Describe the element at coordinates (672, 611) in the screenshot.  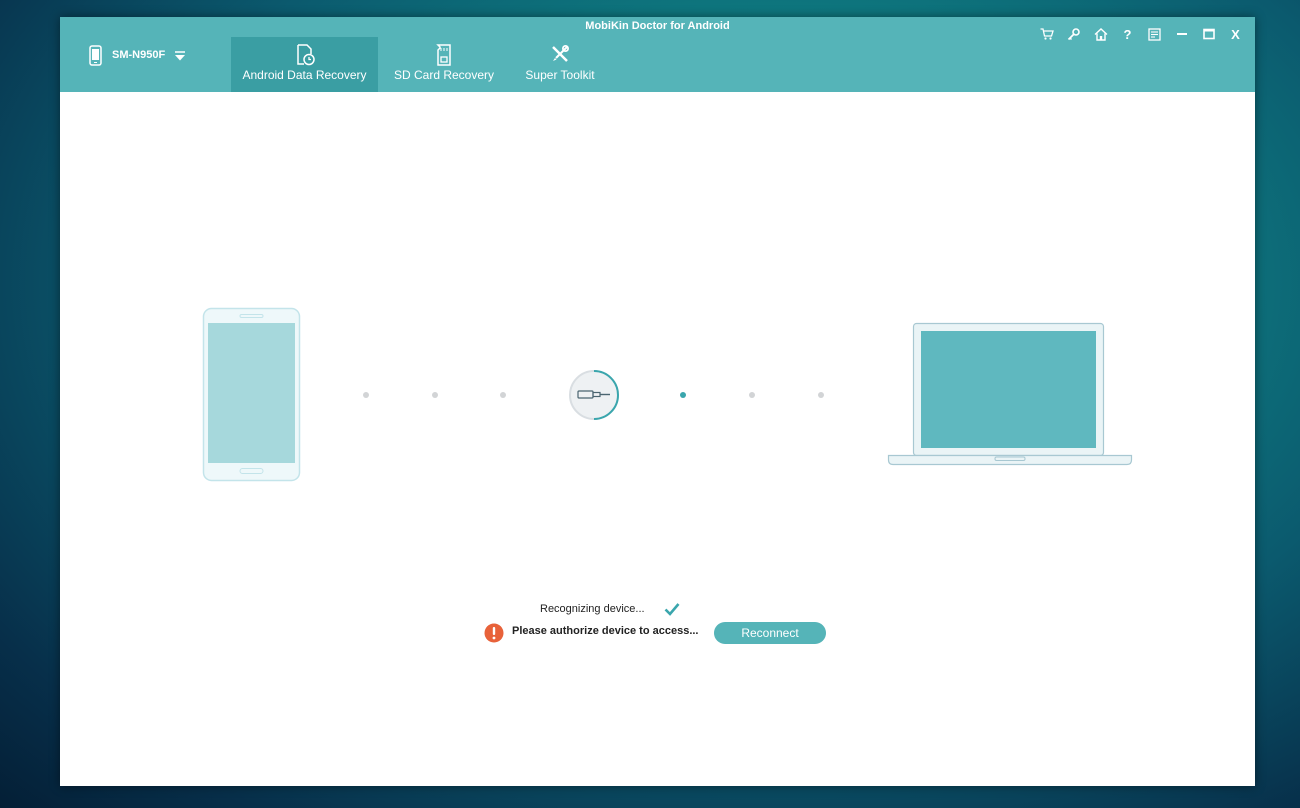
I see `check-icon` at that location.